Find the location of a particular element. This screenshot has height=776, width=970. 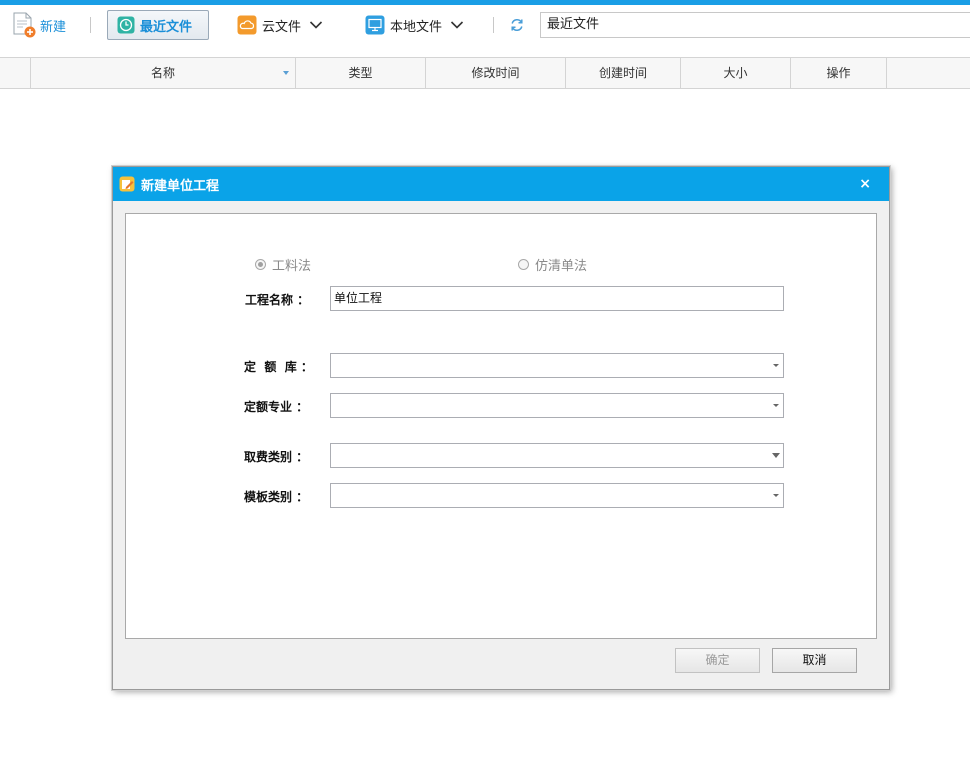

local-files-button: 本地文件 is located at coordinates (414, 25).